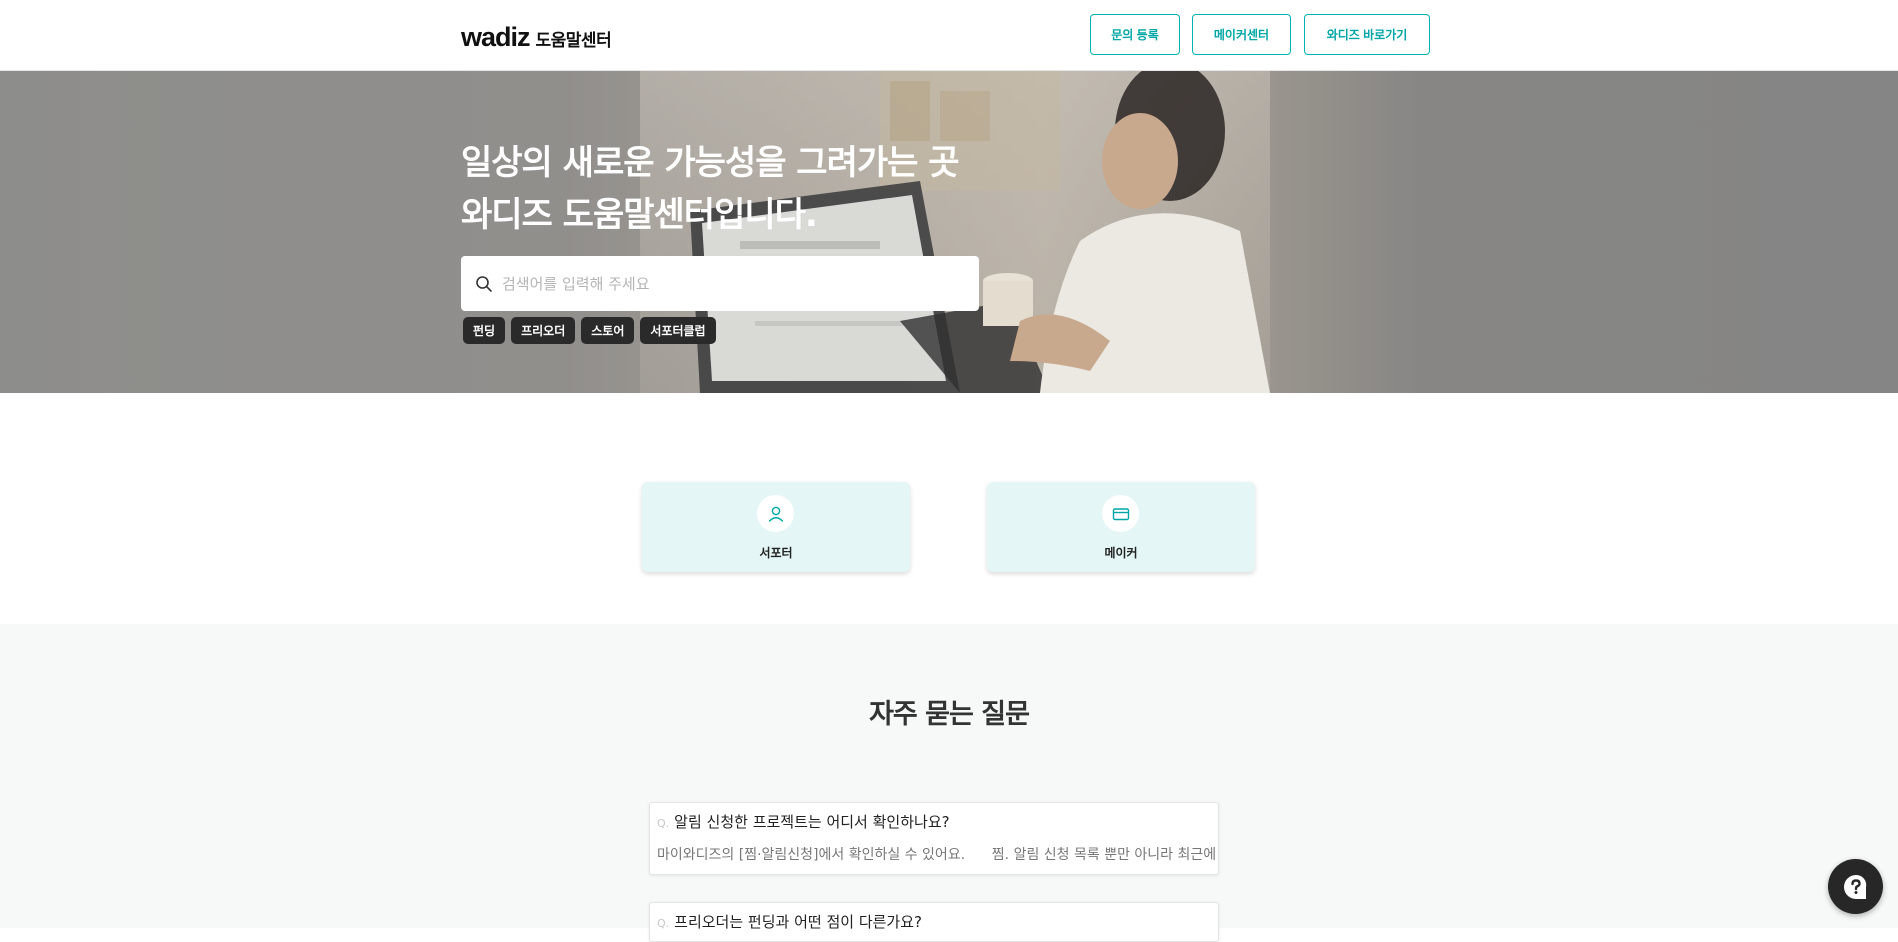 The image size is (1898, 942). What do you see at coordinates (732, 283) in the screenshot?
I see `search-input` at bounding box center [732, 283].